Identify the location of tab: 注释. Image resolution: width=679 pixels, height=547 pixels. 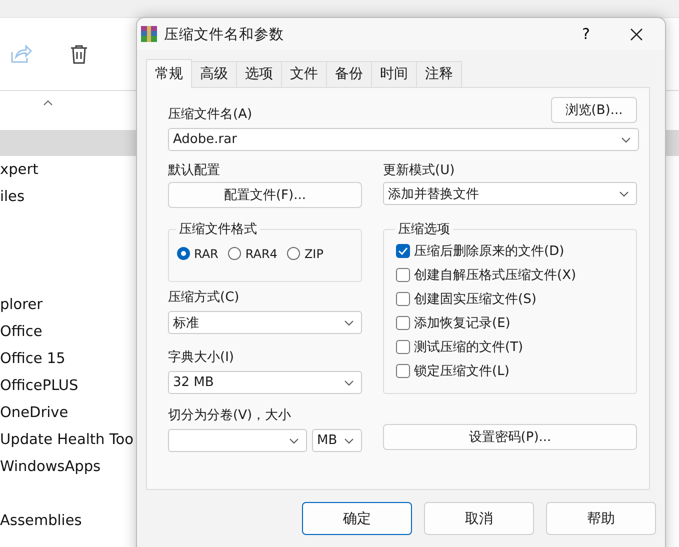
(439, 74).